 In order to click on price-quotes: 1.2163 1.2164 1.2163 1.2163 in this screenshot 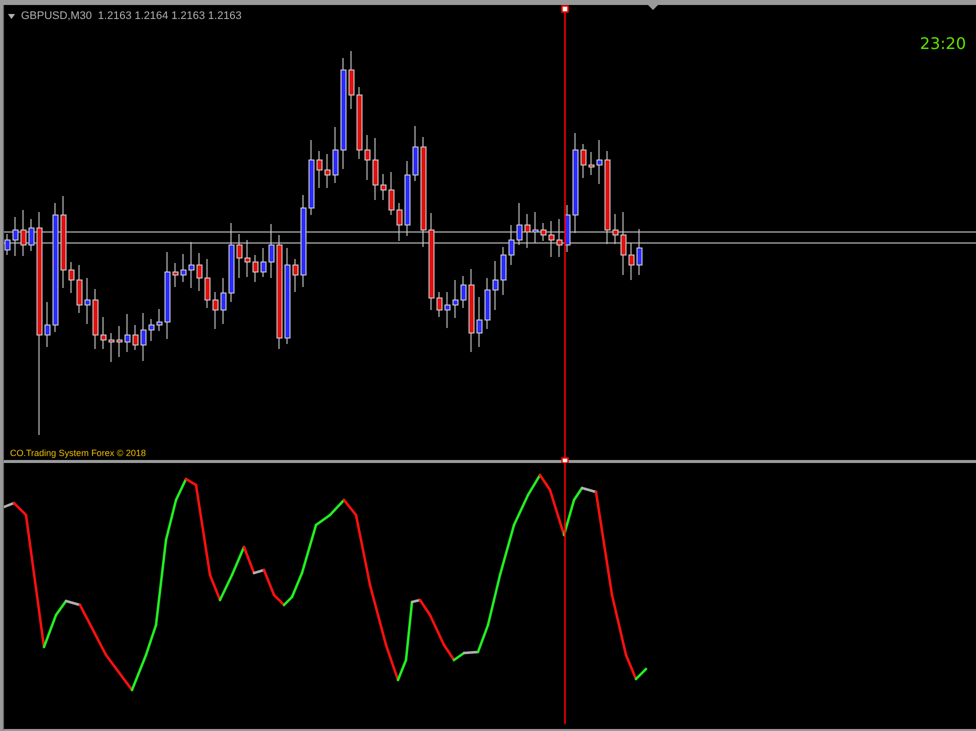, I will do `click(170, 16)`.